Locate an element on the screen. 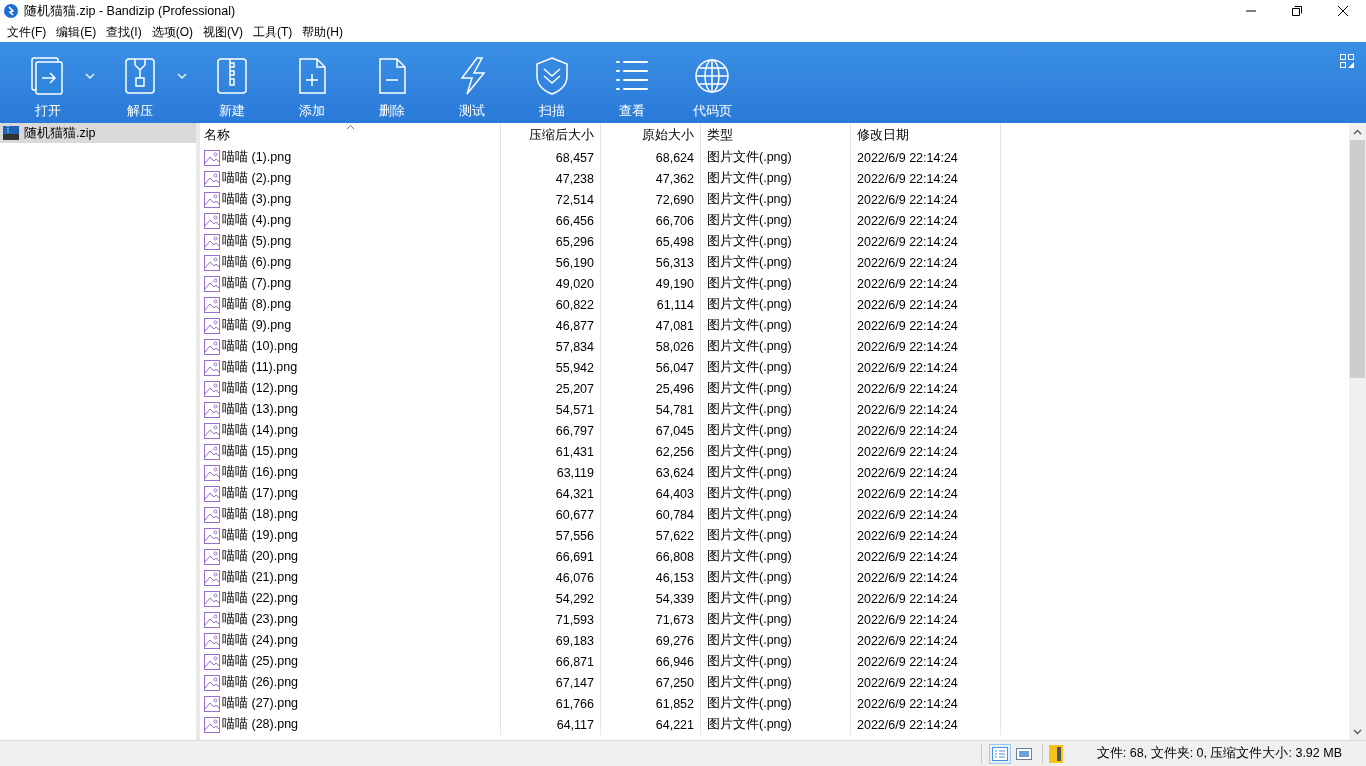 This screenshot has width=1366, height=766. table-cell: 58,026 is located at coordinates (674, 346).